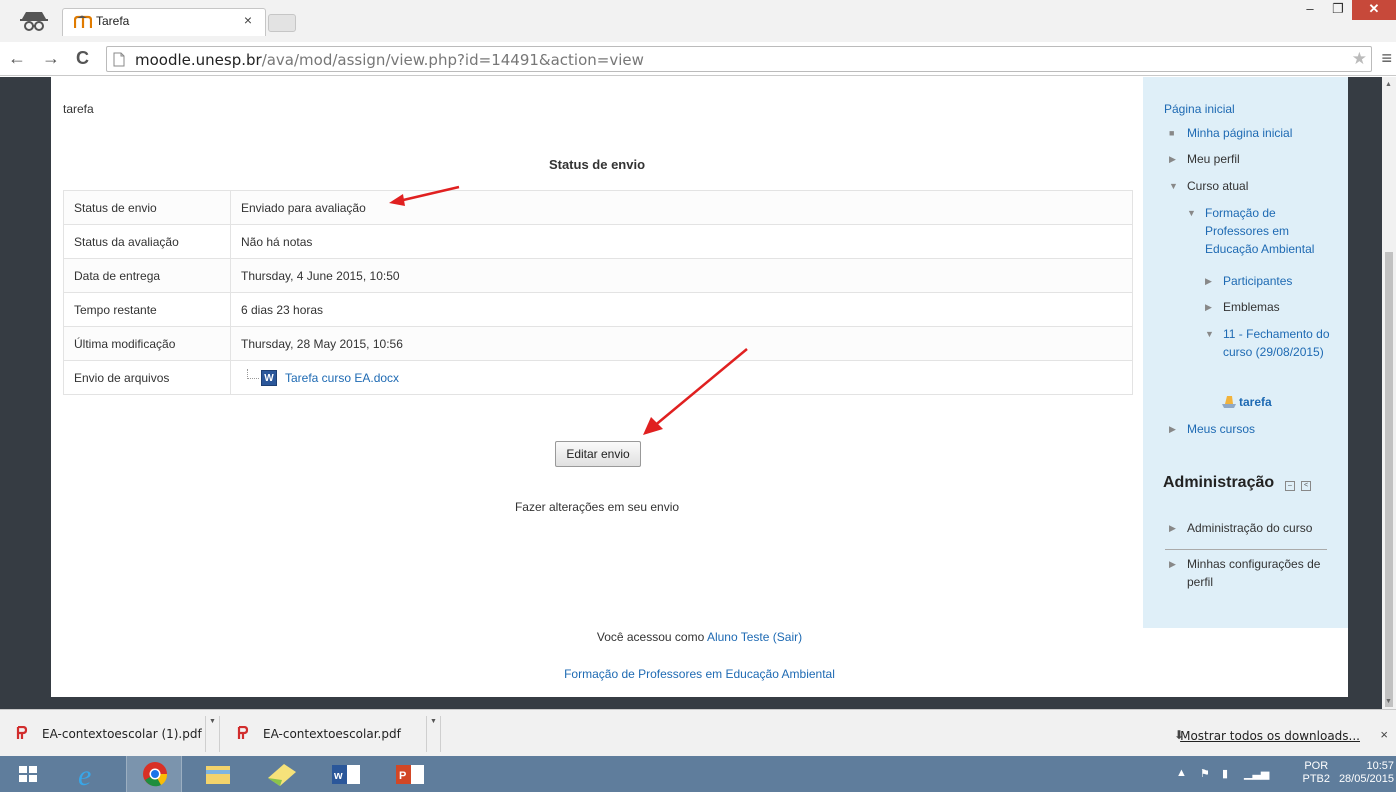 The height and width of the screenshot is (792, 1396). I want to click on download-item: EA-contextoescolar.pdf ▼, so click(334, 734).